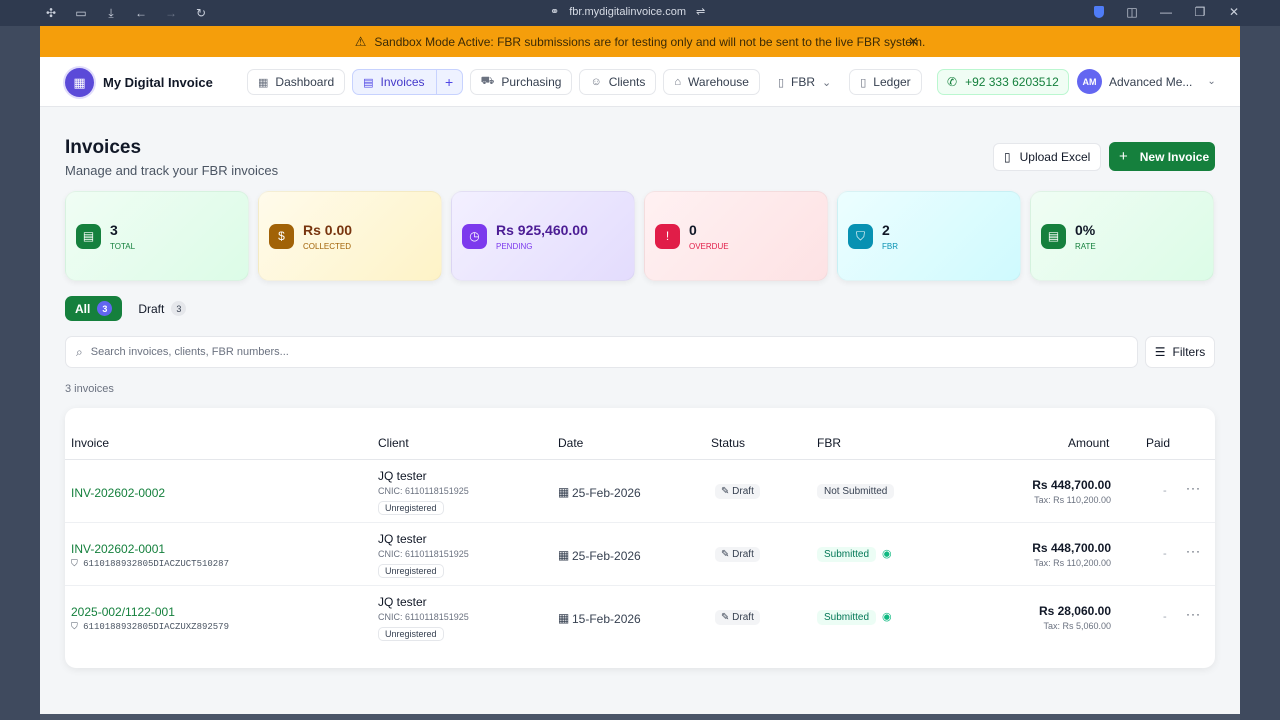  What do you see at coordinates (929, 236) in the screenshot?
I see `stat-card-fbr: ⛉ 2 FBR` at bounding box center [929, 236].